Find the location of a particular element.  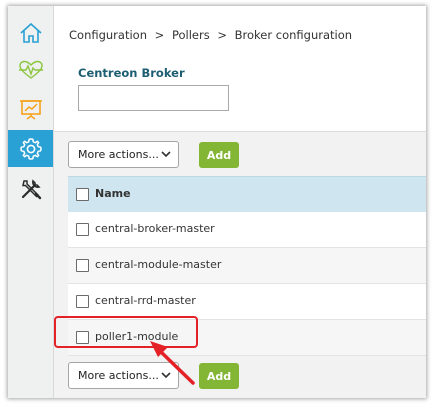

annotation-arrow-icon is located at coordinates (172, 363).